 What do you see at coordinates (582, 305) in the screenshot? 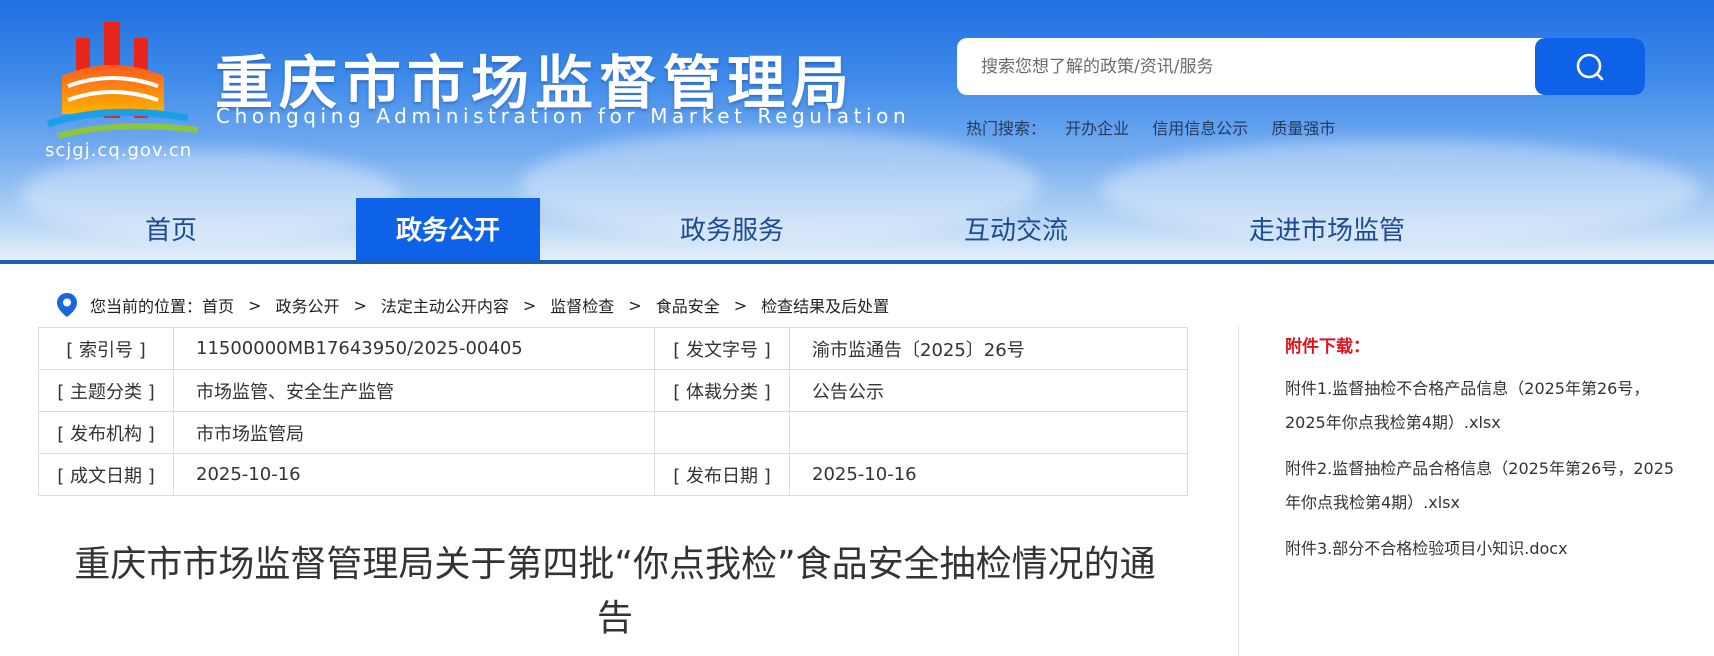
I see `breadcrumb-item: 监督检查` at bounding box center [582, 305].